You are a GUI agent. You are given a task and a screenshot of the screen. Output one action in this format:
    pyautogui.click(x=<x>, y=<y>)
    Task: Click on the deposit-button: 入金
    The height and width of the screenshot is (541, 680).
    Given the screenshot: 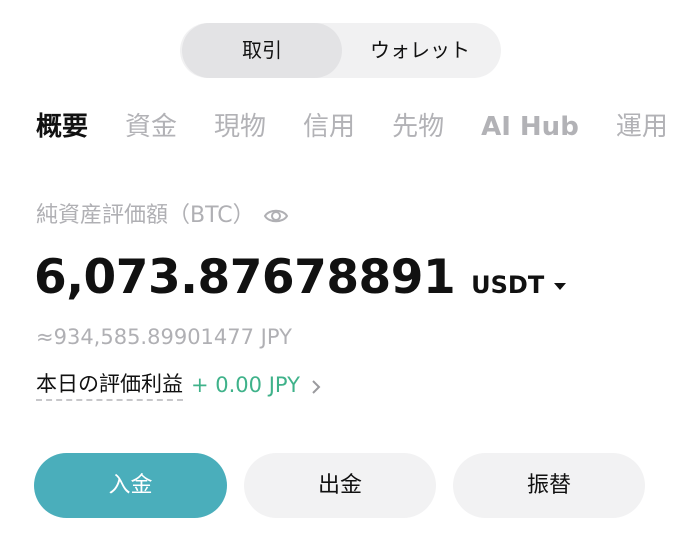 What is the action you would take?
    pyautogui.click(x=130, y=485)
    